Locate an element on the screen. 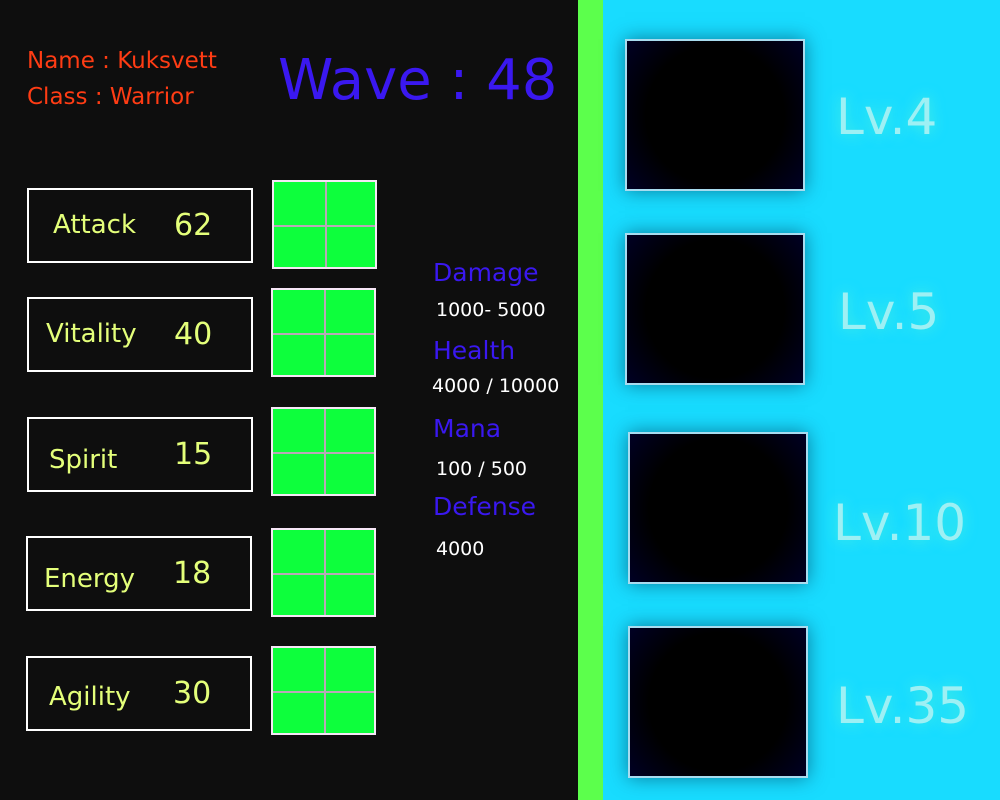 The width and height of the screenshot is (1000, 800). stat-label: Vitality is located at coordinates (91, 334).